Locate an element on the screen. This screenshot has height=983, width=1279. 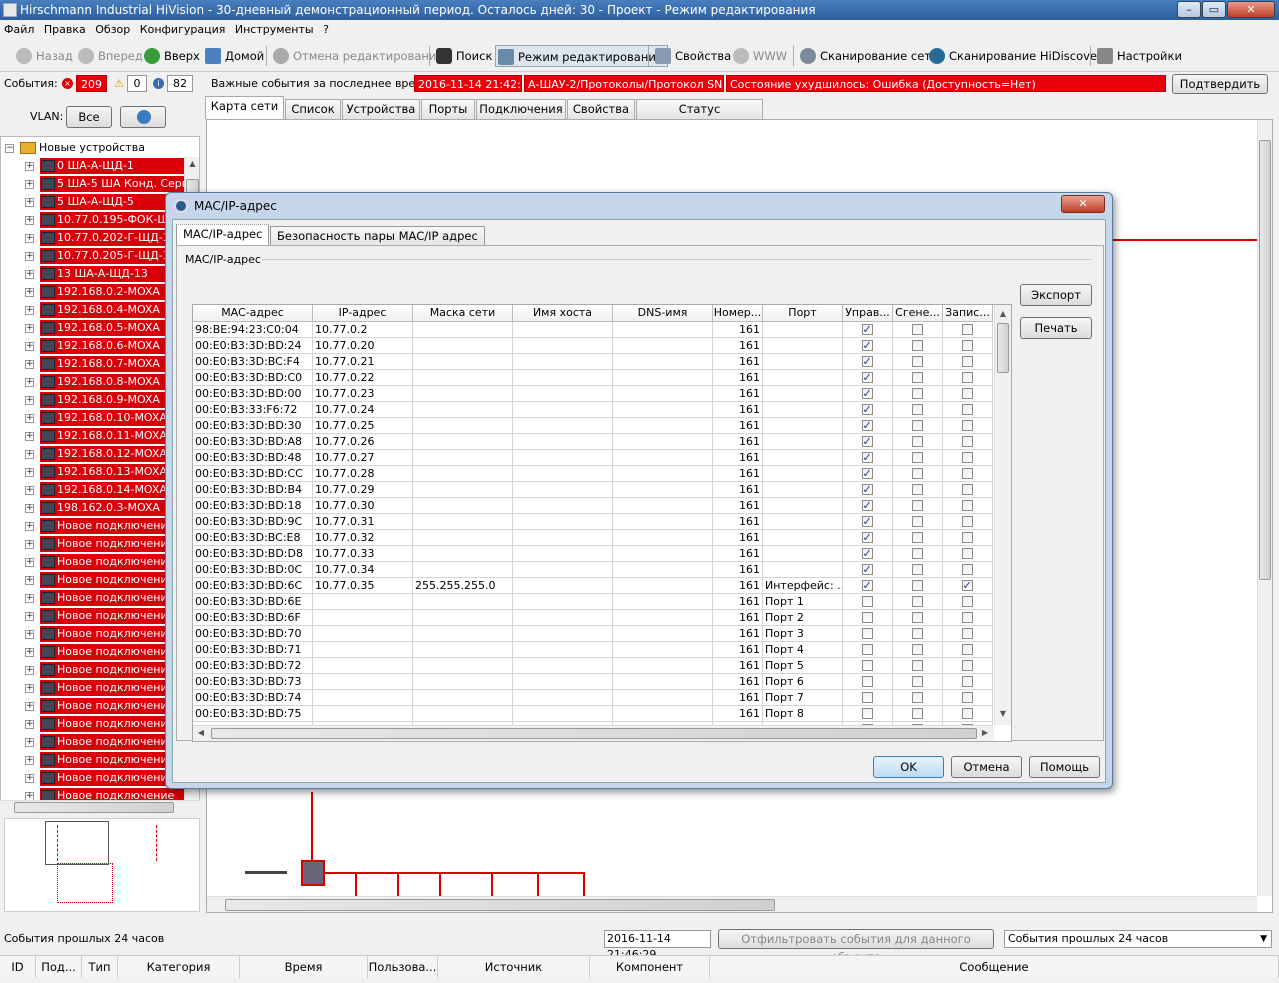
table-row: 00:E0:B3:3D:BD:CC 10.77.0.28 161 ✓ is located at coordinates (593, 474).